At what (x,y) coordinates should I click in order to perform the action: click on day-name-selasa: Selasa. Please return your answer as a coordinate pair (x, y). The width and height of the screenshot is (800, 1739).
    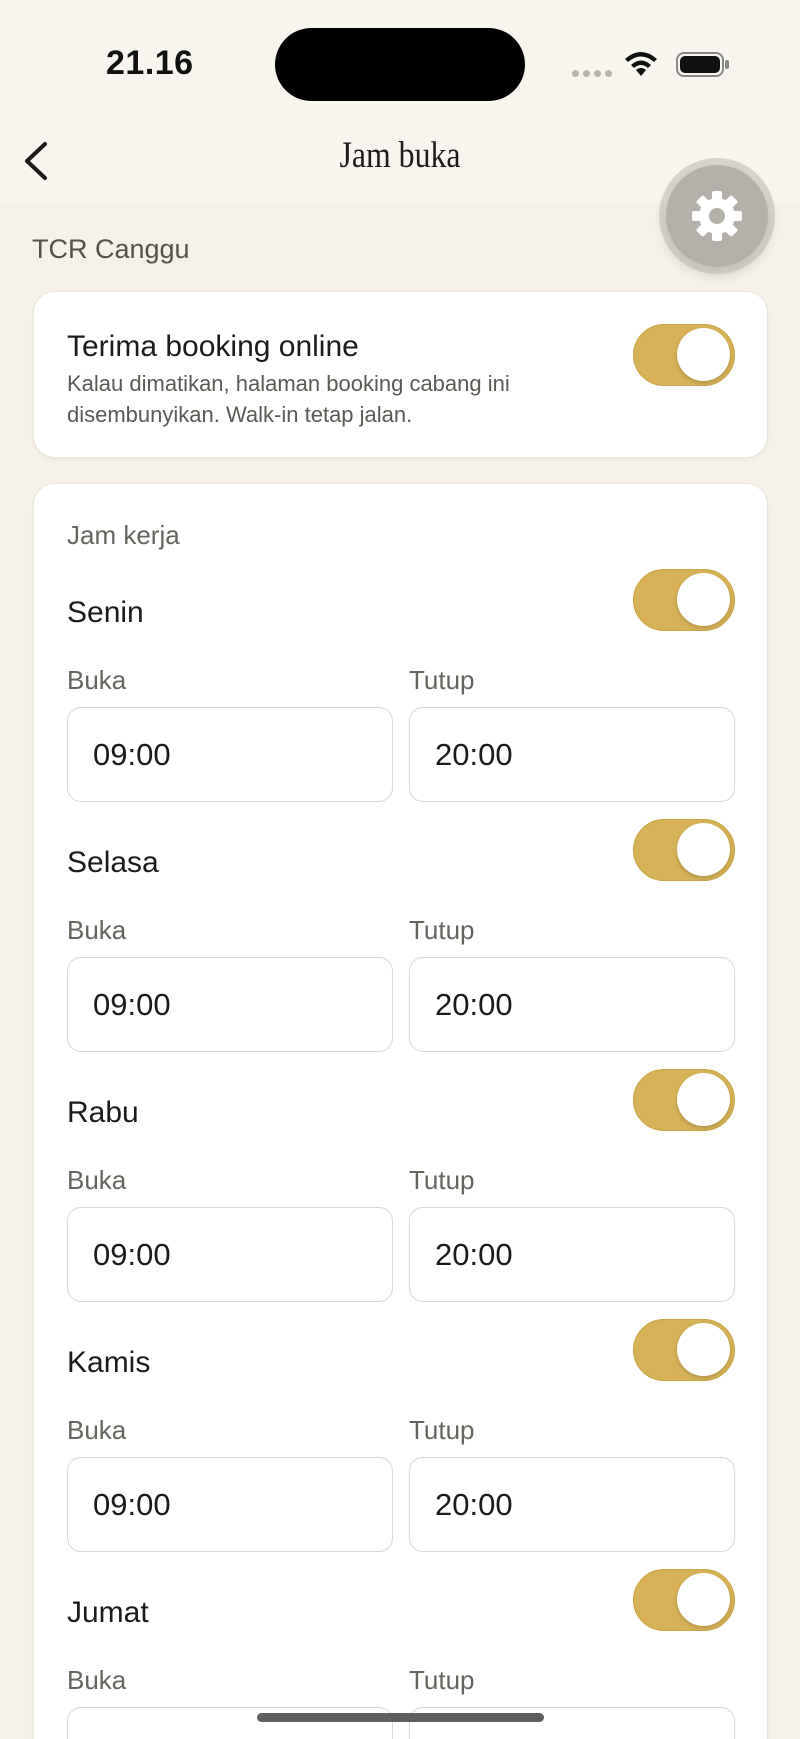
    Looking at the image, I should click on (113, 862).